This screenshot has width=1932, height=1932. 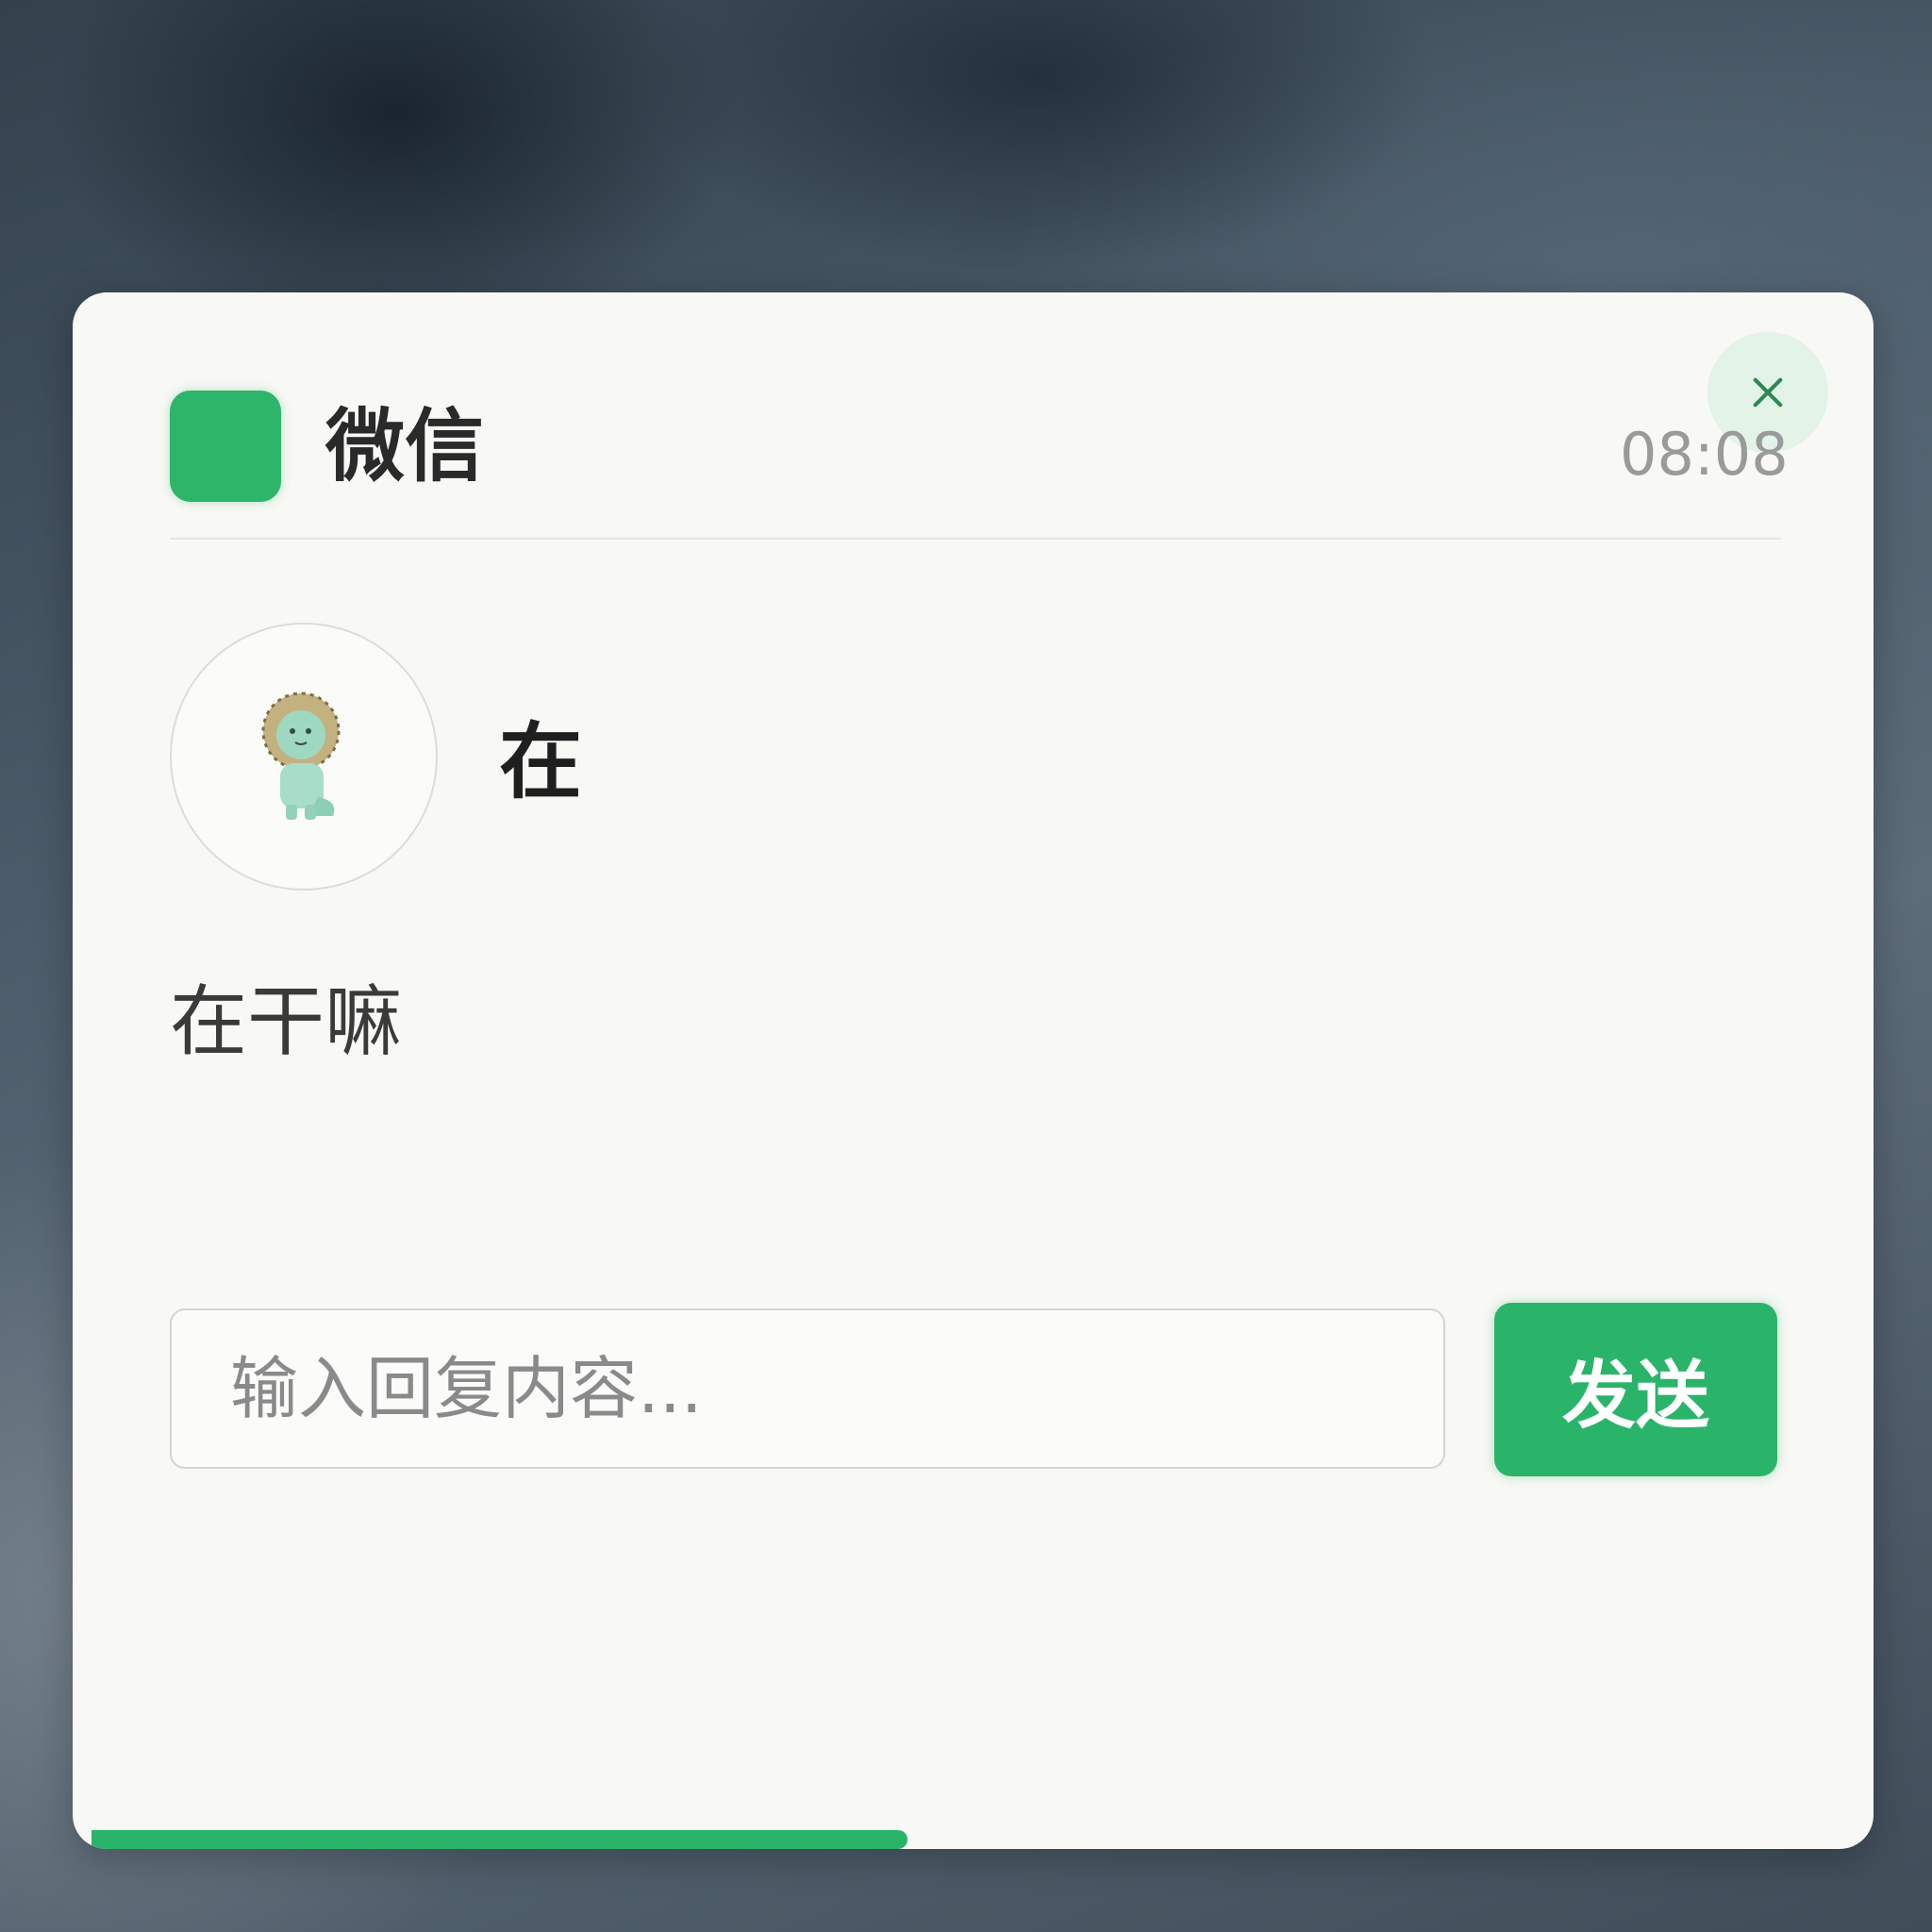 I want to click on reply-input, so click(x=807, y=1388).